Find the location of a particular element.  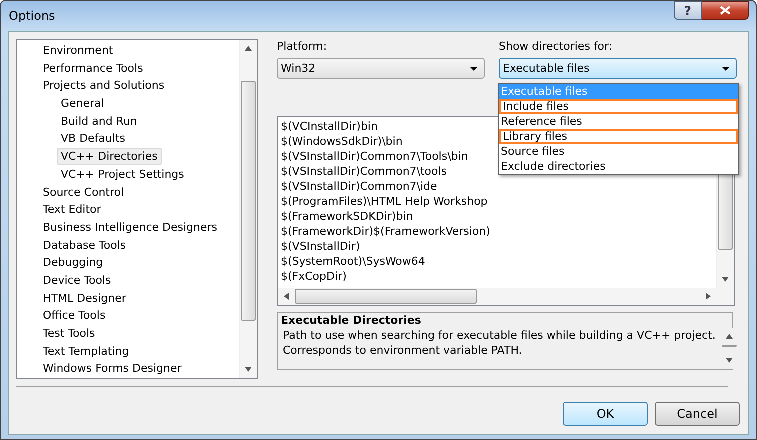

platform-dropdown: Win32 is located at coordinates (381, 68).